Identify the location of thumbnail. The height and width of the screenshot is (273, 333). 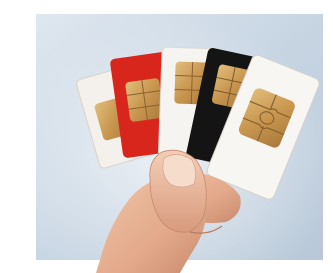
(179, 171).